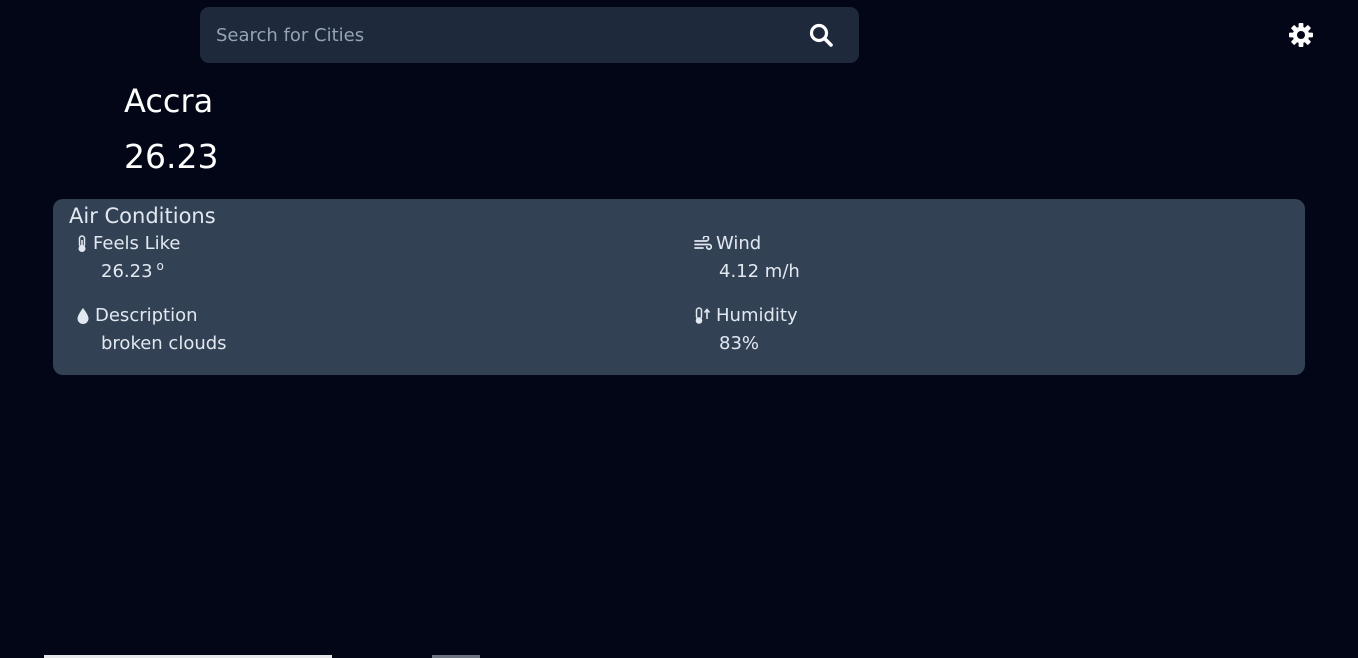  Describe the element at coordinates (171, 156) in the screenshot. I see `current-temperature: 26.23` at that location.